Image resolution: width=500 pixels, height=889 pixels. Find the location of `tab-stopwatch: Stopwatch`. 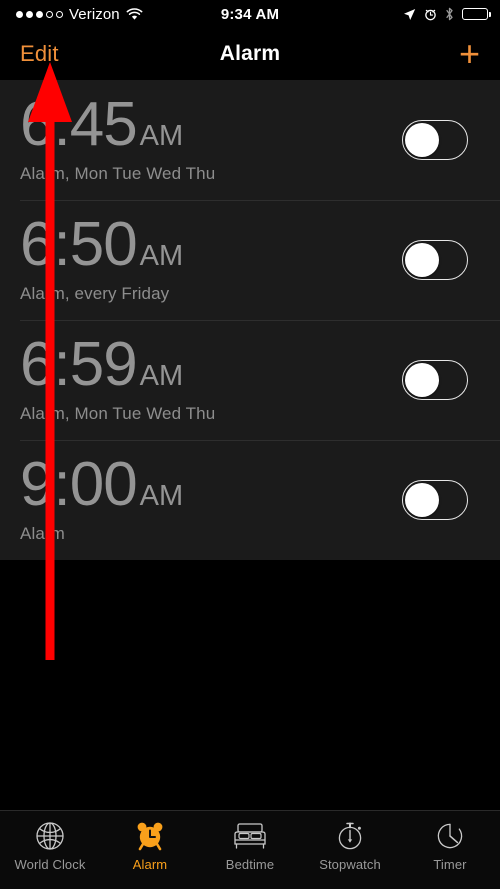

tab-stopwatch: Stopwatch is located at coordinates (350, 841).